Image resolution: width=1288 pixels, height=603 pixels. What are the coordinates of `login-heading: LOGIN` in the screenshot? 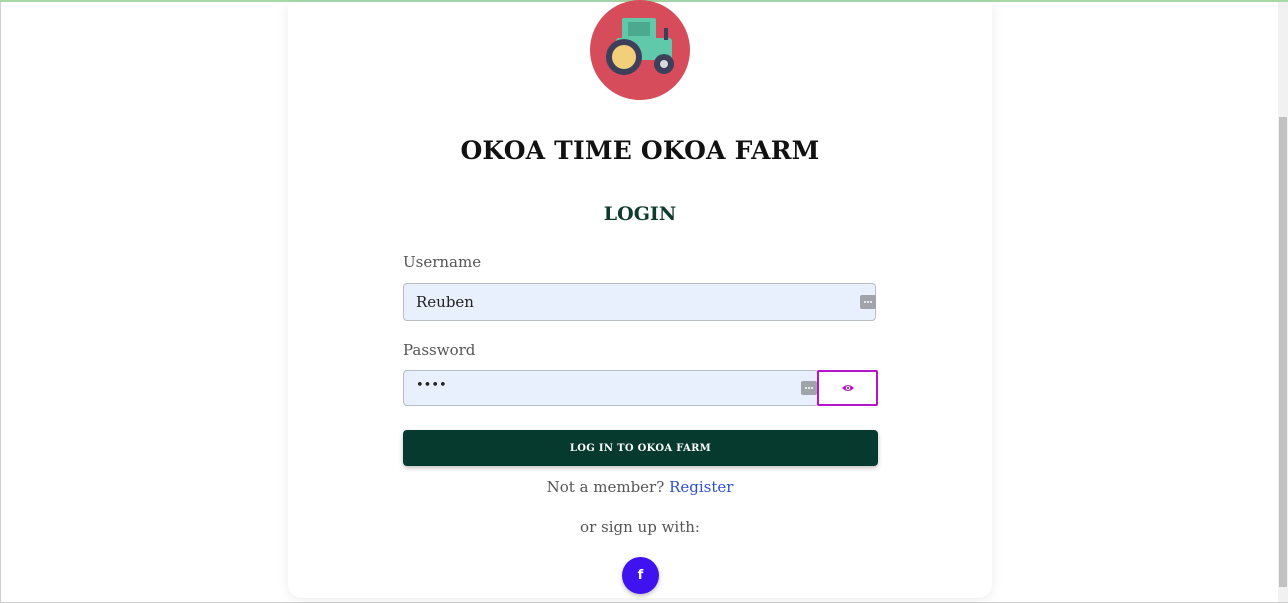 It's located at (640, 214).